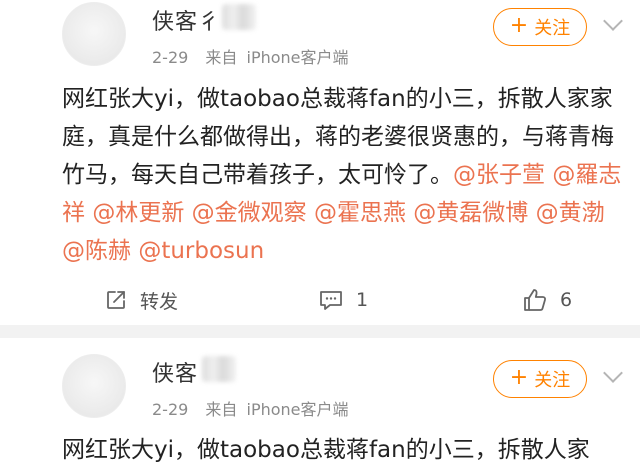 The image size is (640, 472). I want to click on mention-link: @金微观察, so click(249, 213).